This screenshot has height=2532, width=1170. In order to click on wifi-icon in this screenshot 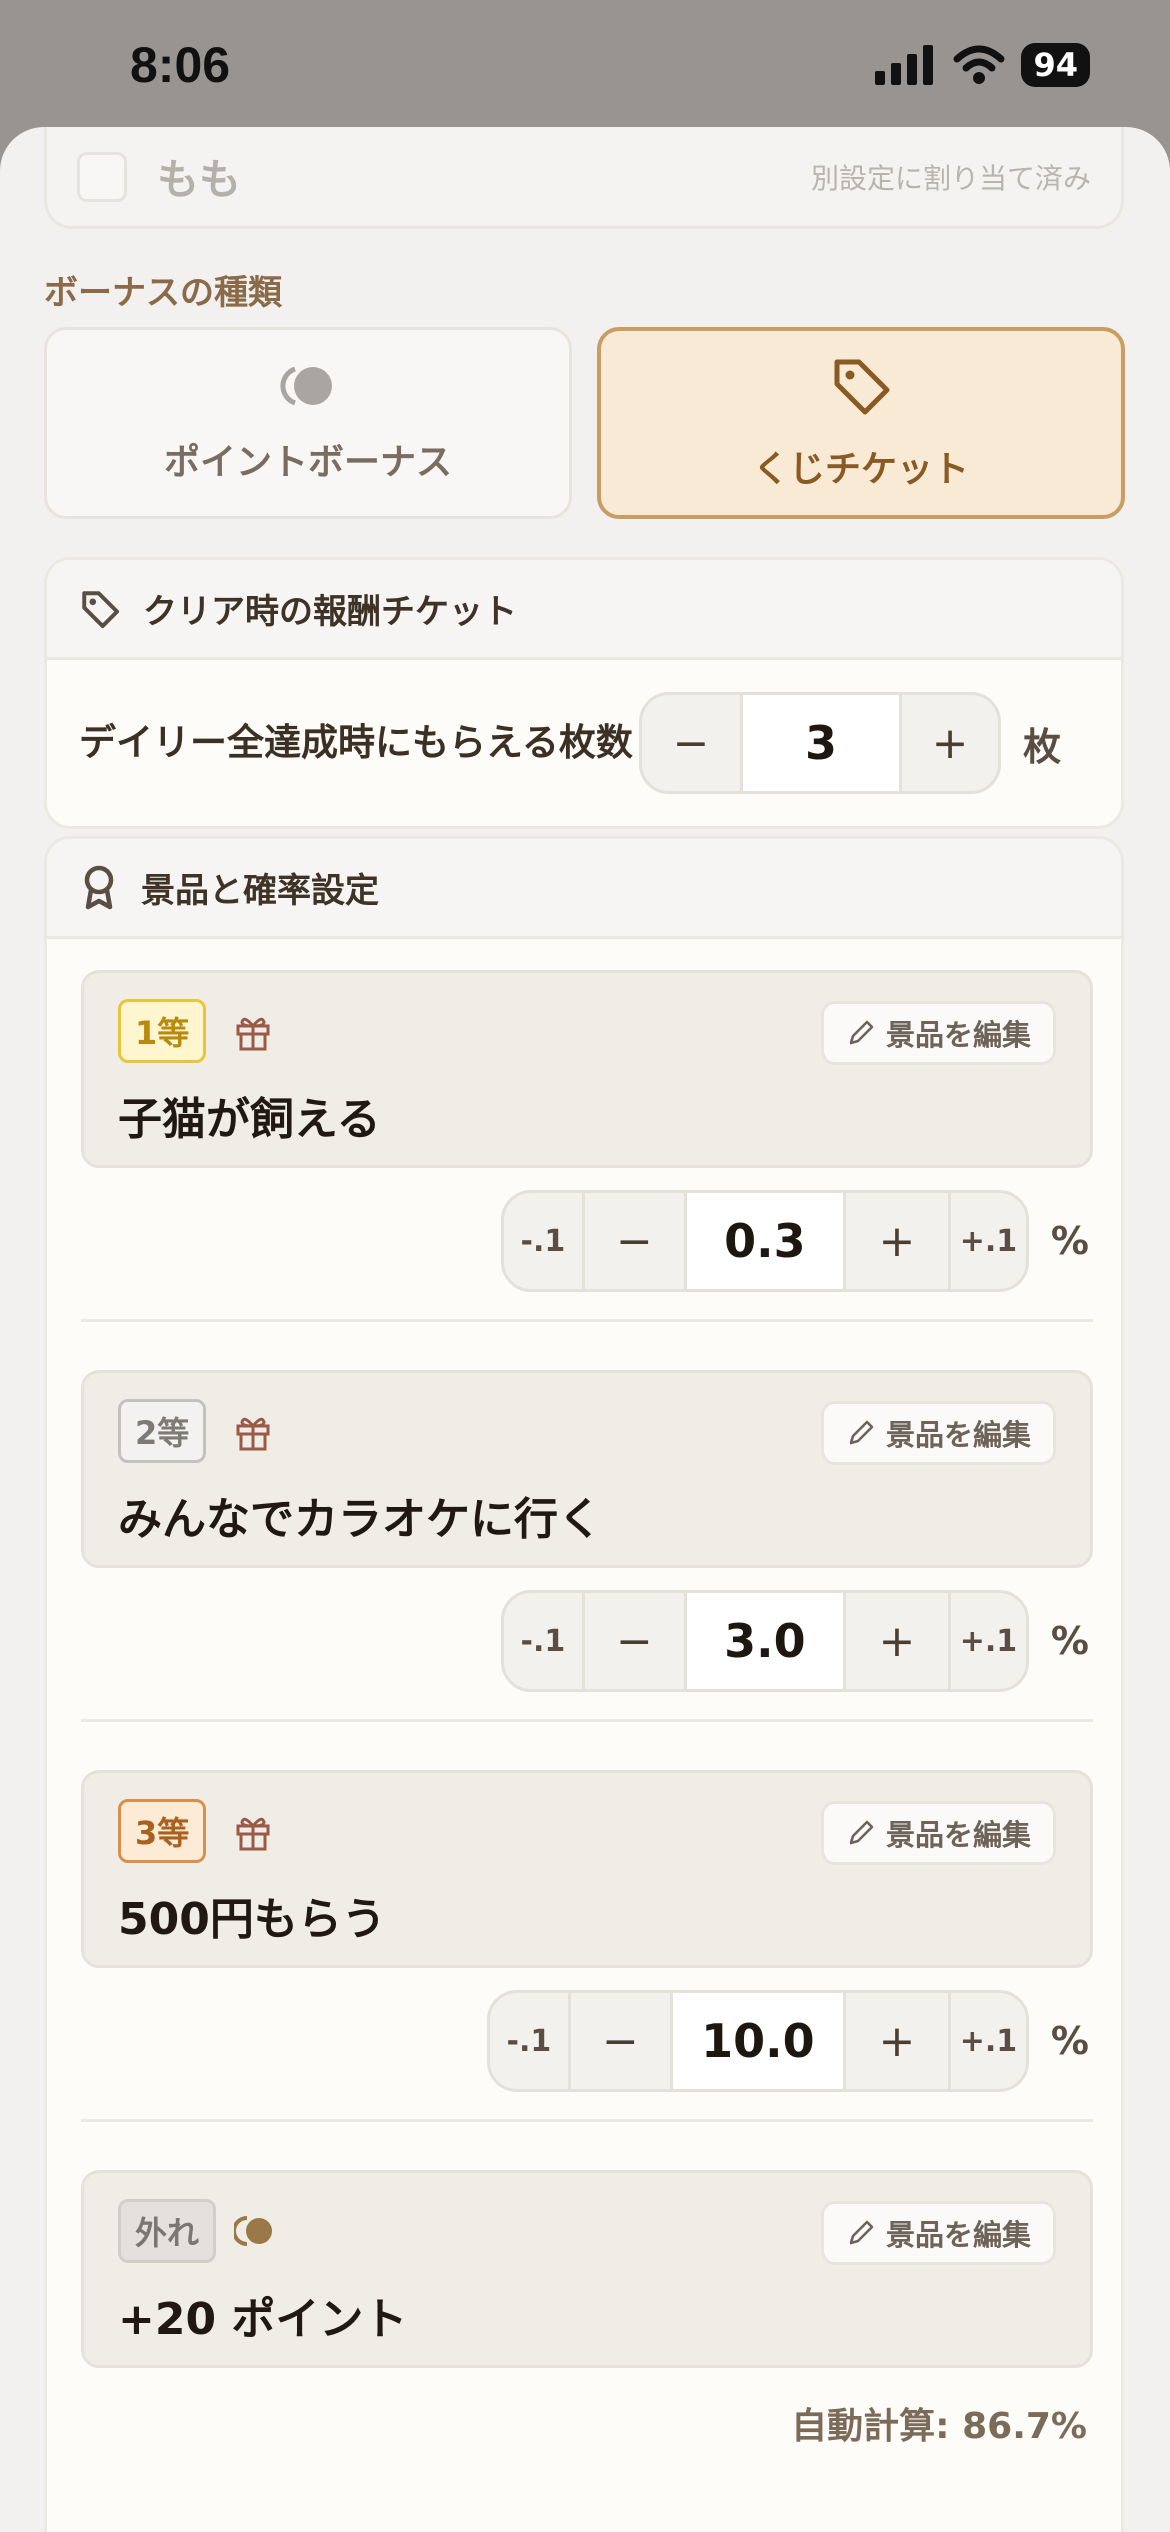, I will do `click(979, 64)`.